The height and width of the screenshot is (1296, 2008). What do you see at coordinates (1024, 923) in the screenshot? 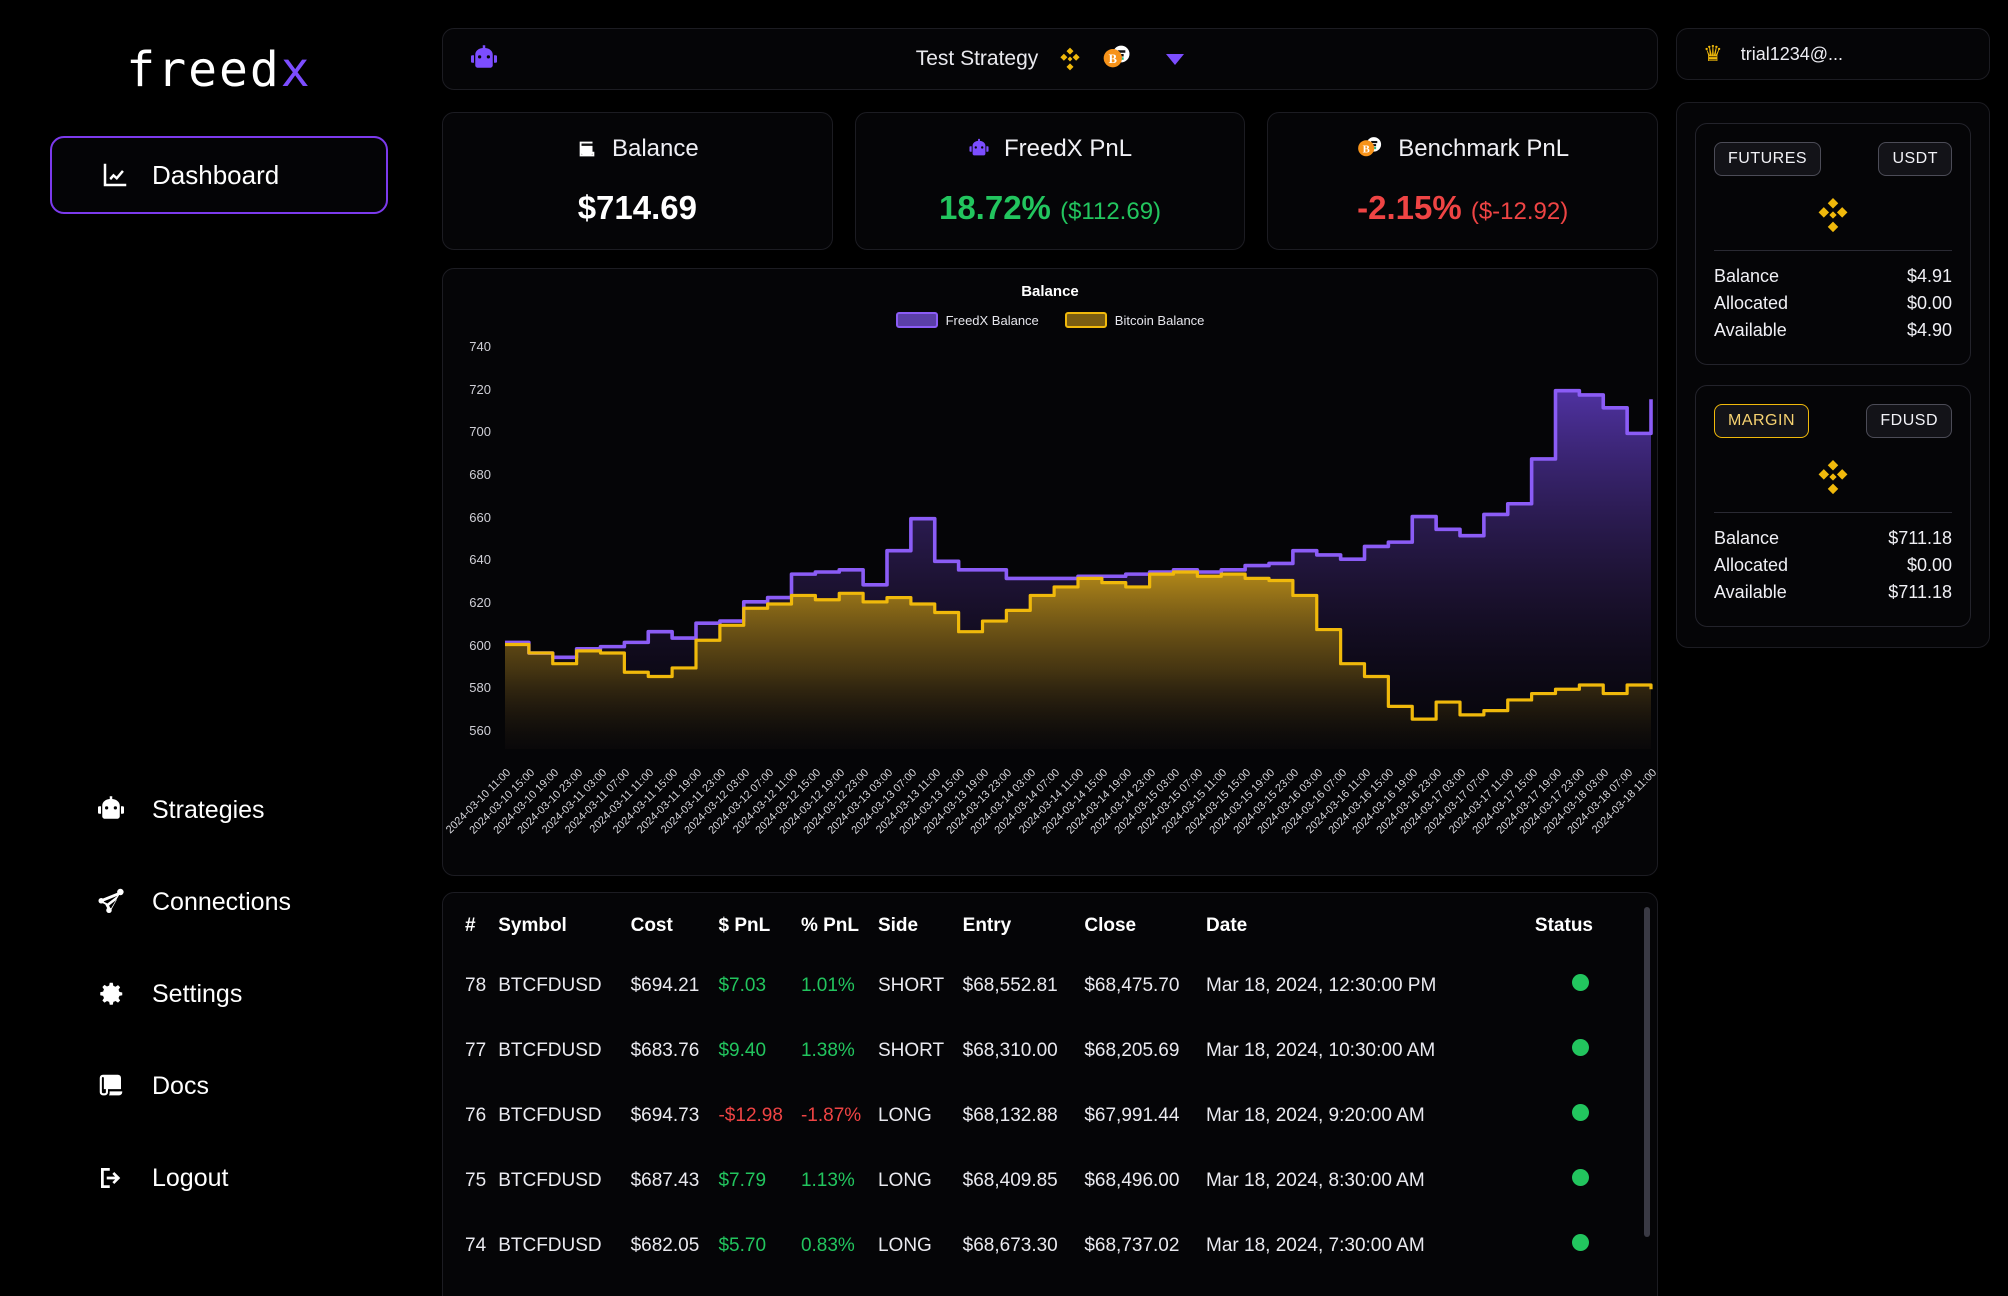
I see `column-header: Entry` at bounding box center [1024, 923].